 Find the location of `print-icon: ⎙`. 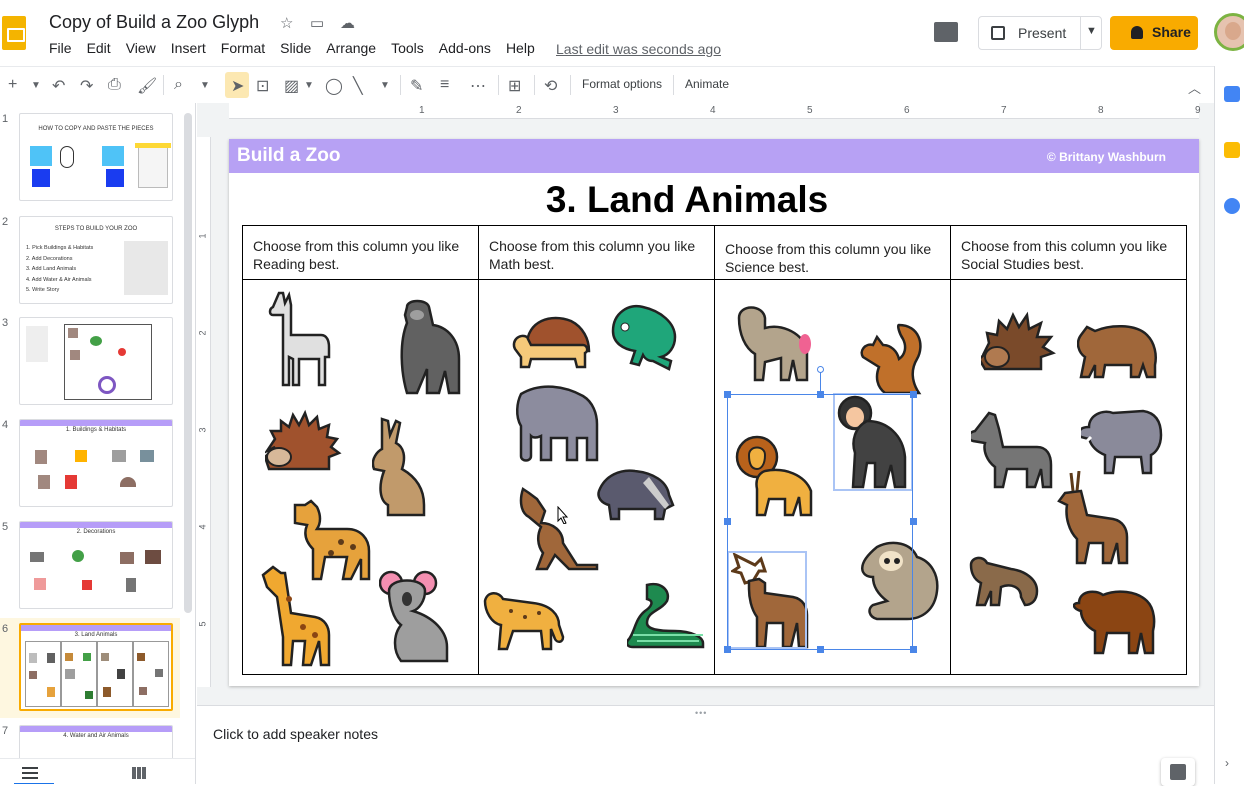

print-icon: ⎙ is located at coordinates (114, 85).